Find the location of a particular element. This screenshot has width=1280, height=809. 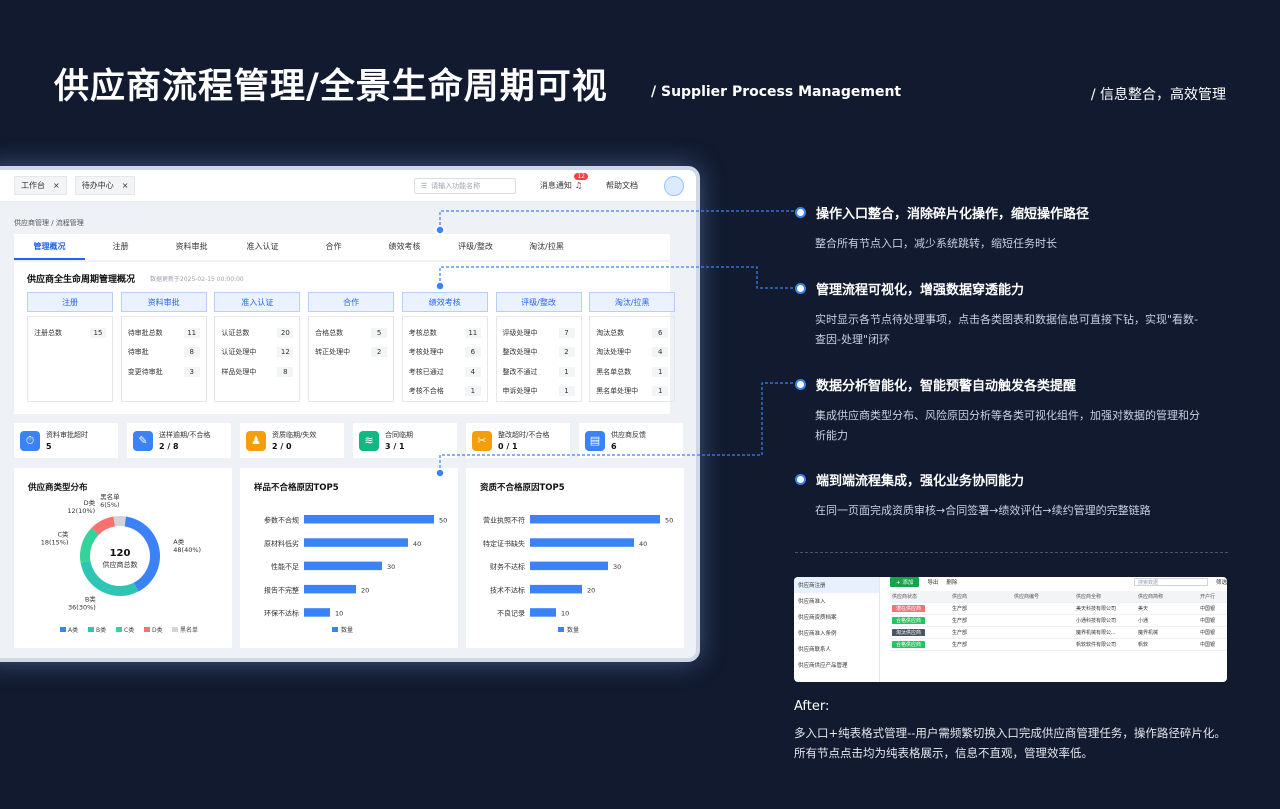

stage-metric: 变更待审批 3 is located at coordinates (164, 372).